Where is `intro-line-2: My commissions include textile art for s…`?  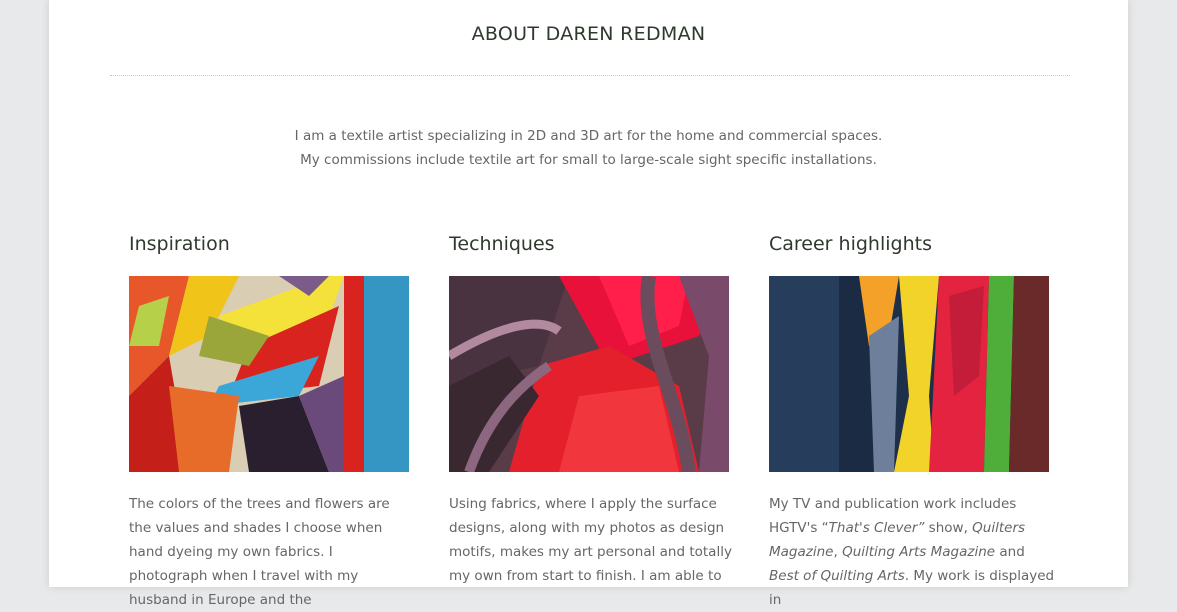
intro-line-2: My commissions include textile art for s… is located at coordinates (588, 160).